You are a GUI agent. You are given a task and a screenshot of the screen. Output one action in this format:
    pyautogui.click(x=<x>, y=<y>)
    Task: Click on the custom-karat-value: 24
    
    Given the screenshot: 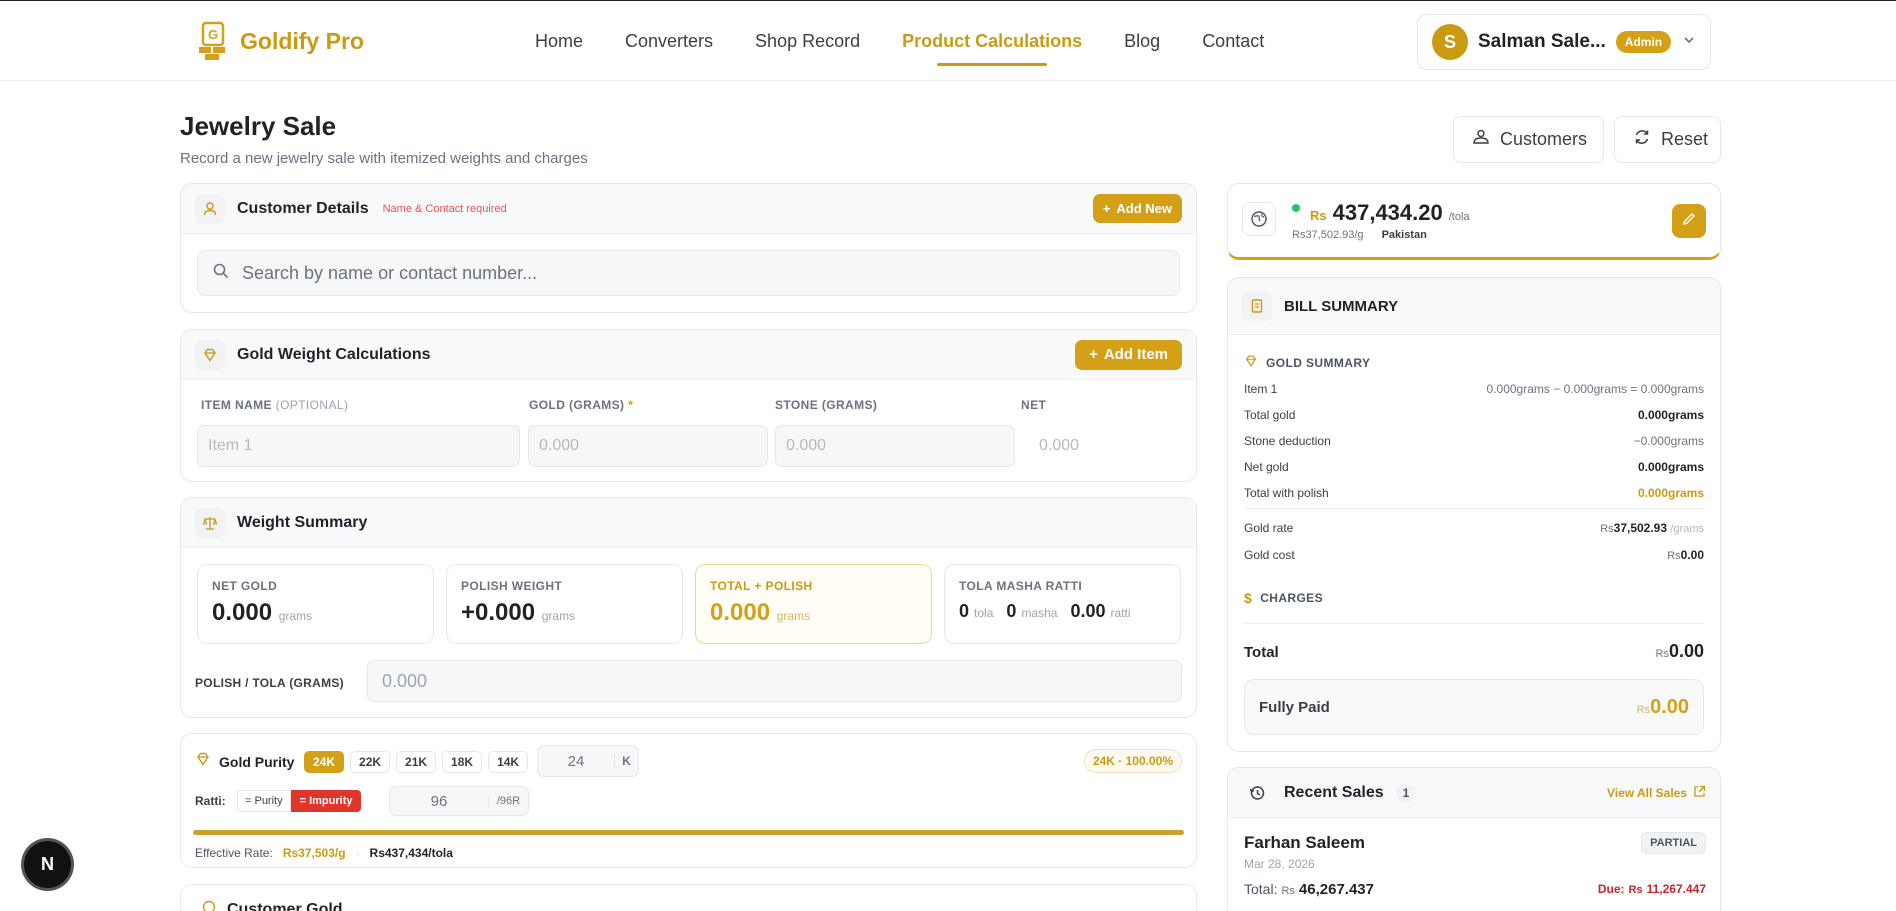 What is the action you would take?
    pyautogui.click(x=576, y=761)
    